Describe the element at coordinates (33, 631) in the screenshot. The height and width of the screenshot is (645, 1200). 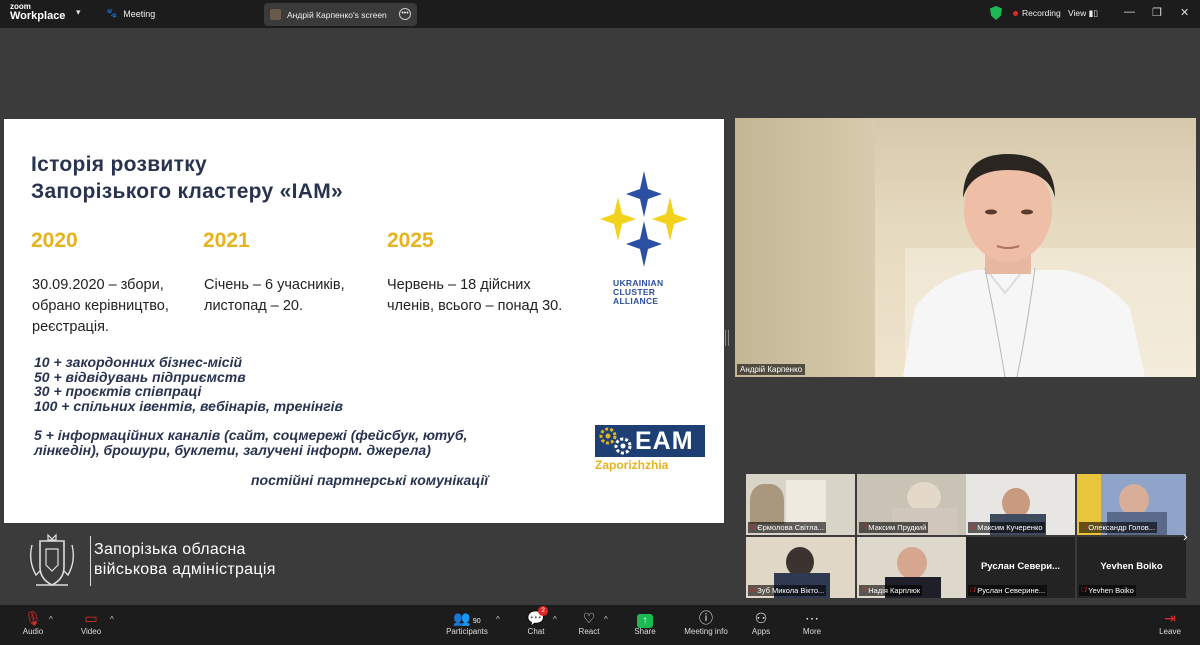
I see `audio-label: Audio` at that location.